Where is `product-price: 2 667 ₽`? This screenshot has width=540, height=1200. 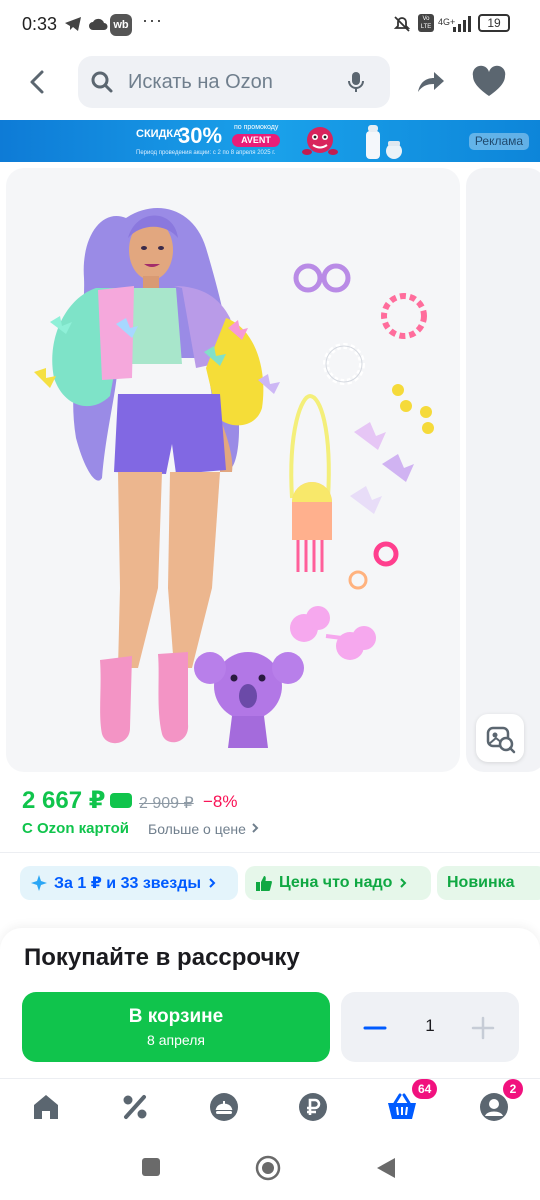 product-price: 2 667 ₽ is located at coordinates (64, 800).